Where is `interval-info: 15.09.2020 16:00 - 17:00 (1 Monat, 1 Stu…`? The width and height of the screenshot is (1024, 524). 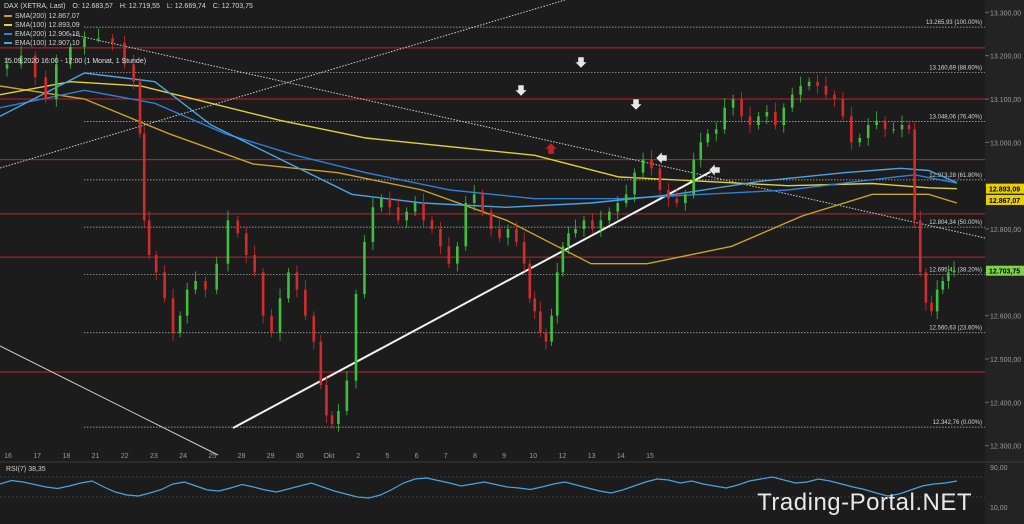
interval-info: 15.09.2020 16:00 - 17:00 (1 Monat, 1 Stu… is located at coordinates (75, 61).